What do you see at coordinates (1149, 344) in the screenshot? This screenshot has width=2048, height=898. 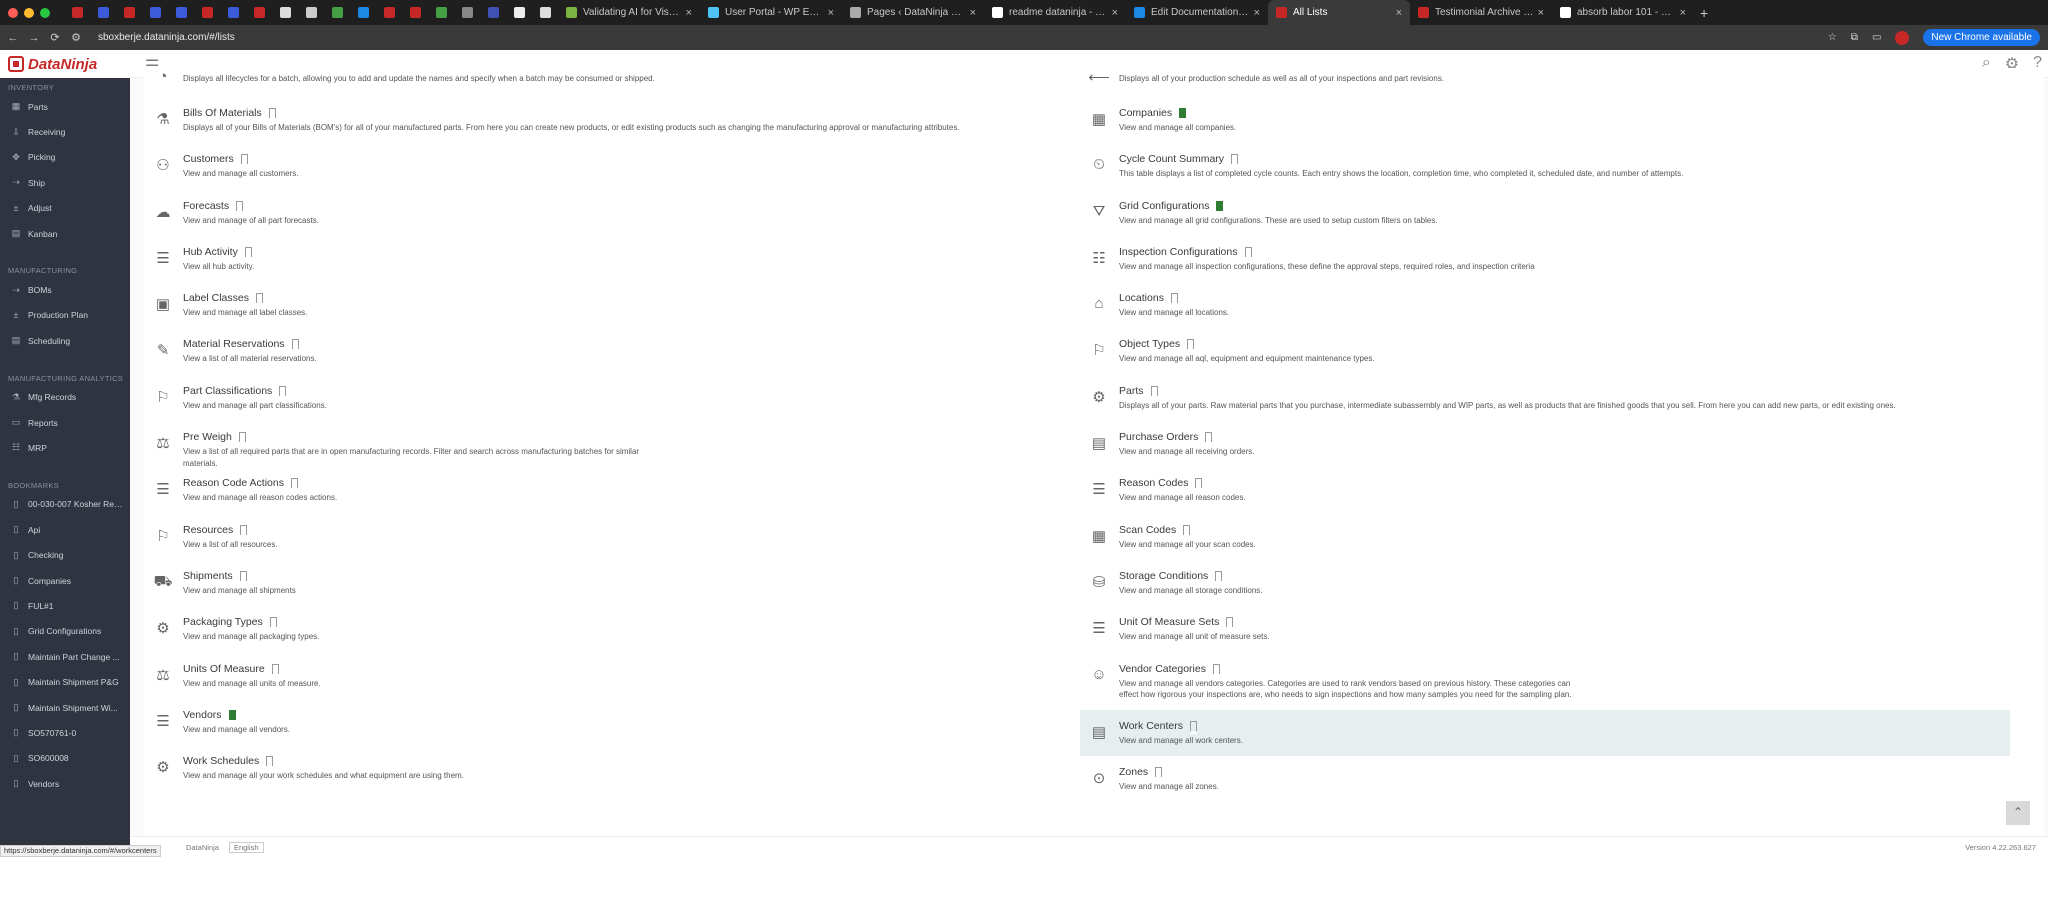 I see `list-entry-title: Object Types` at bounding box center [1149, 344].